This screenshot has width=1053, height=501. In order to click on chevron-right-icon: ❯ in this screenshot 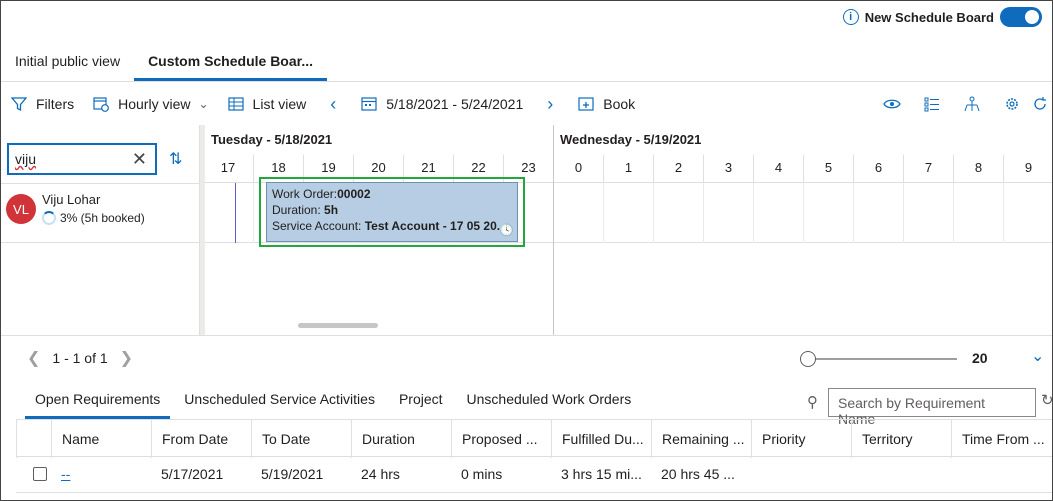, I will do `click(126, 358)`.